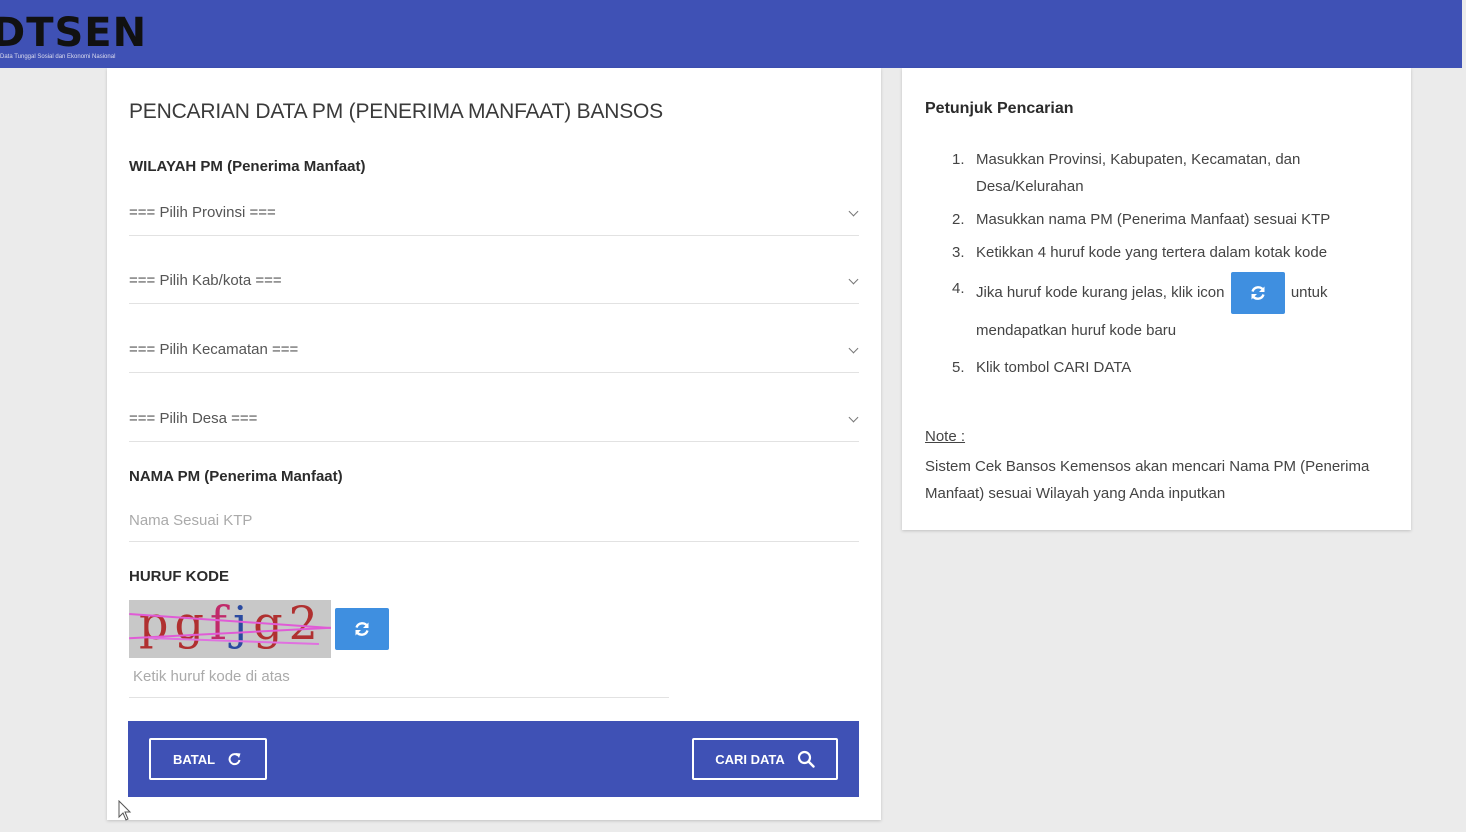 The height and width of the screenshot is (832, 1466). Describe the element at coordinates (247, 166) in the screenshot. I see `wilayah-label: WILAYAH PM (Penerima Manfaat)` at that location.